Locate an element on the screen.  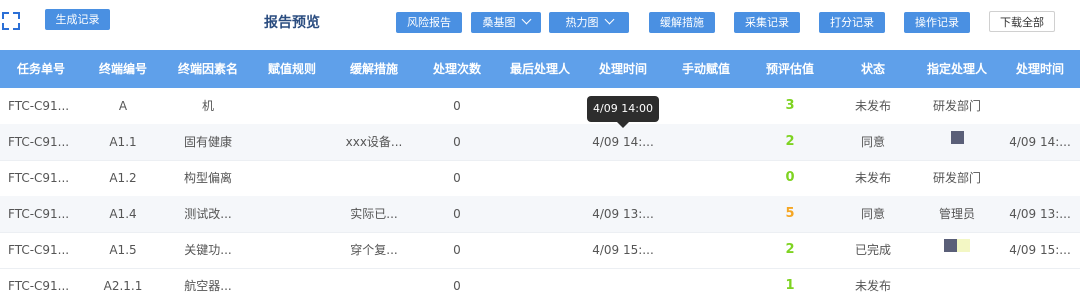
chevron-down-icon is located at coordinates (609, 19).